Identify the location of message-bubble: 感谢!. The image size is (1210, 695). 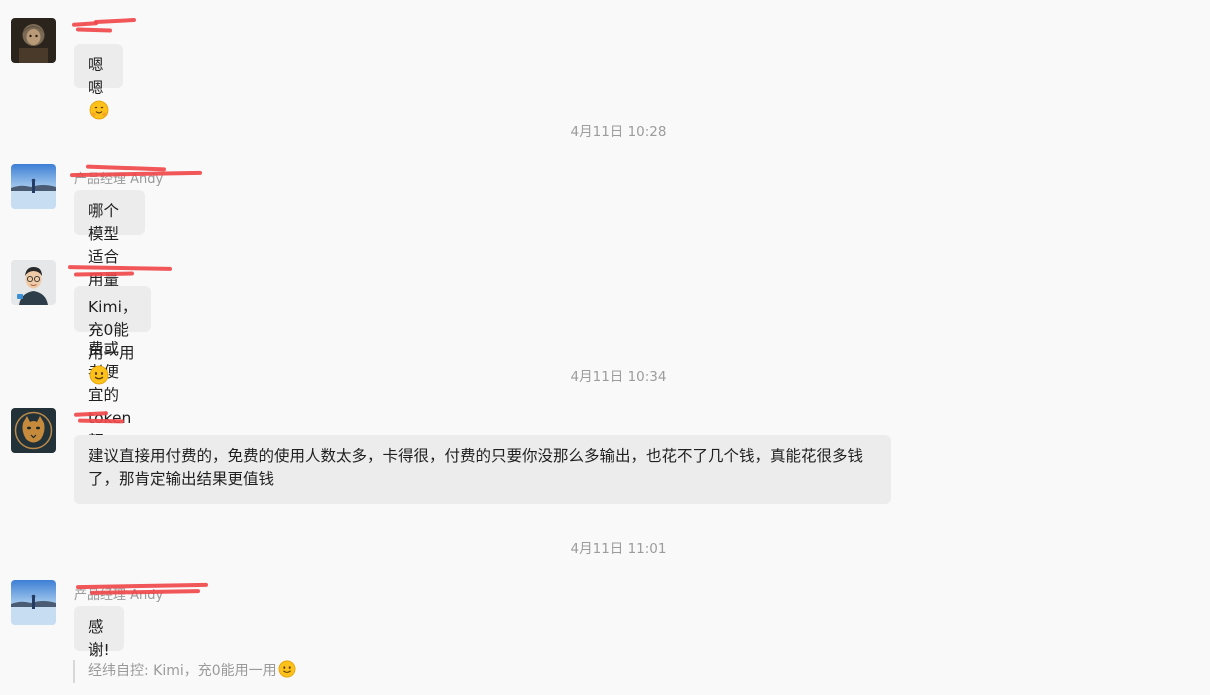
(99, 632).